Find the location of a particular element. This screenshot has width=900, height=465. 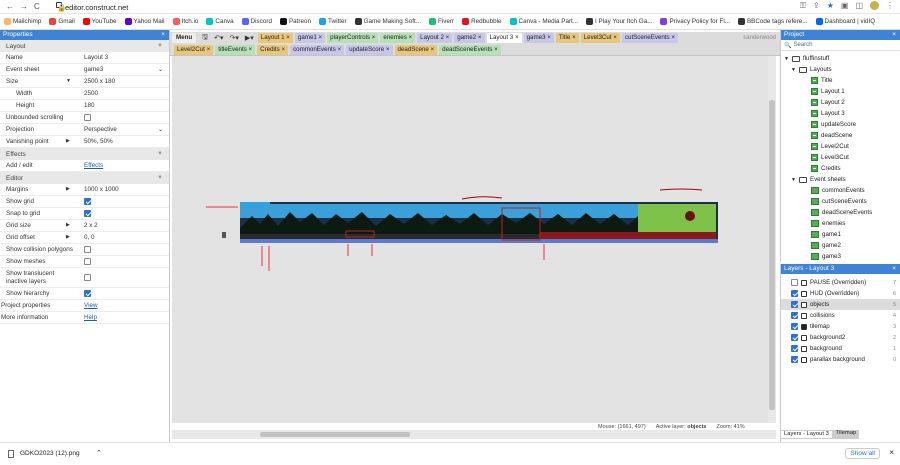

tab-game3: game3 × is located at coordinates (538, 38).